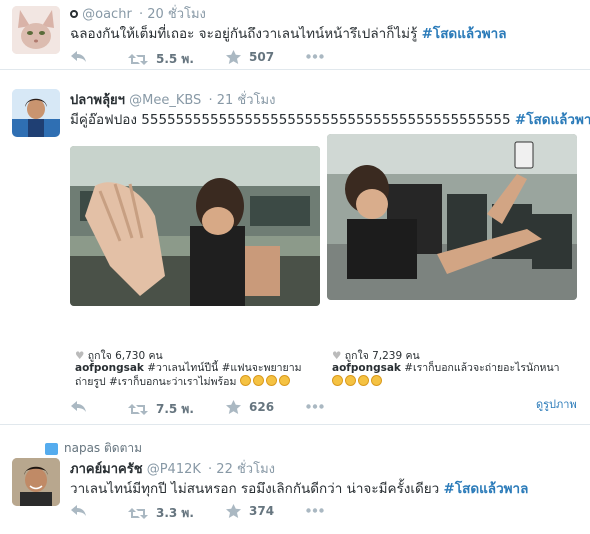 Image resolution: width=590 pixels, height=534 pixels. I want to click on user-handle: @Mee_KBS, so click(165, 100).